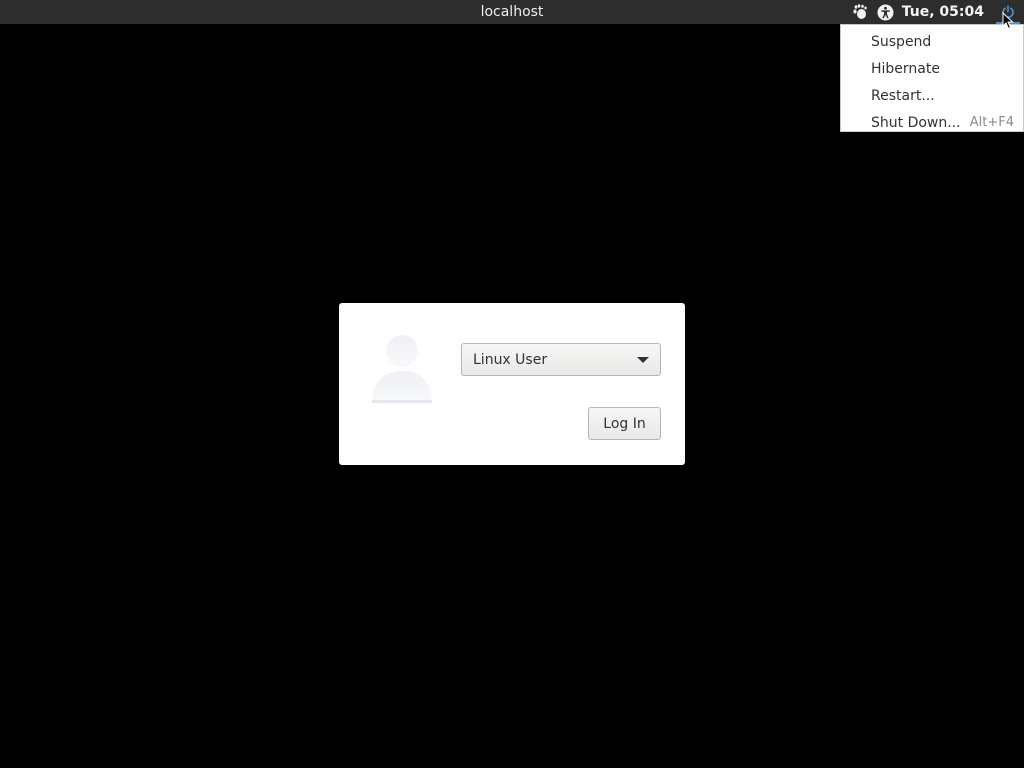 Image resolution: width=1024 pixels, height=768 pixels. Describe the element at coordinates (512, 12) in the screenshot. I see `top-panel: localhost Tue, 05:04` at that location.